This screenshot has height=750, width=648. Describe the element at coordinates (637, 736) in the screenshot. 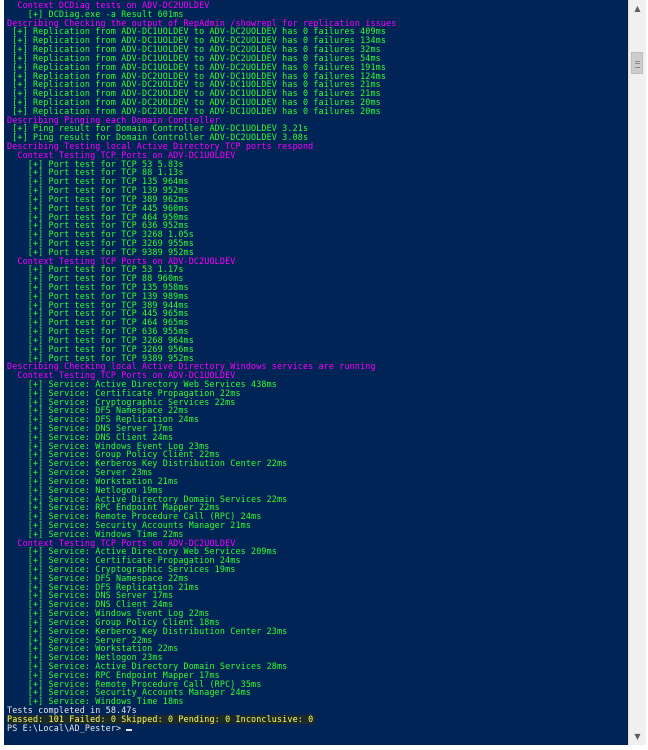

I see `scroll-down-icon: ▼` at that location.